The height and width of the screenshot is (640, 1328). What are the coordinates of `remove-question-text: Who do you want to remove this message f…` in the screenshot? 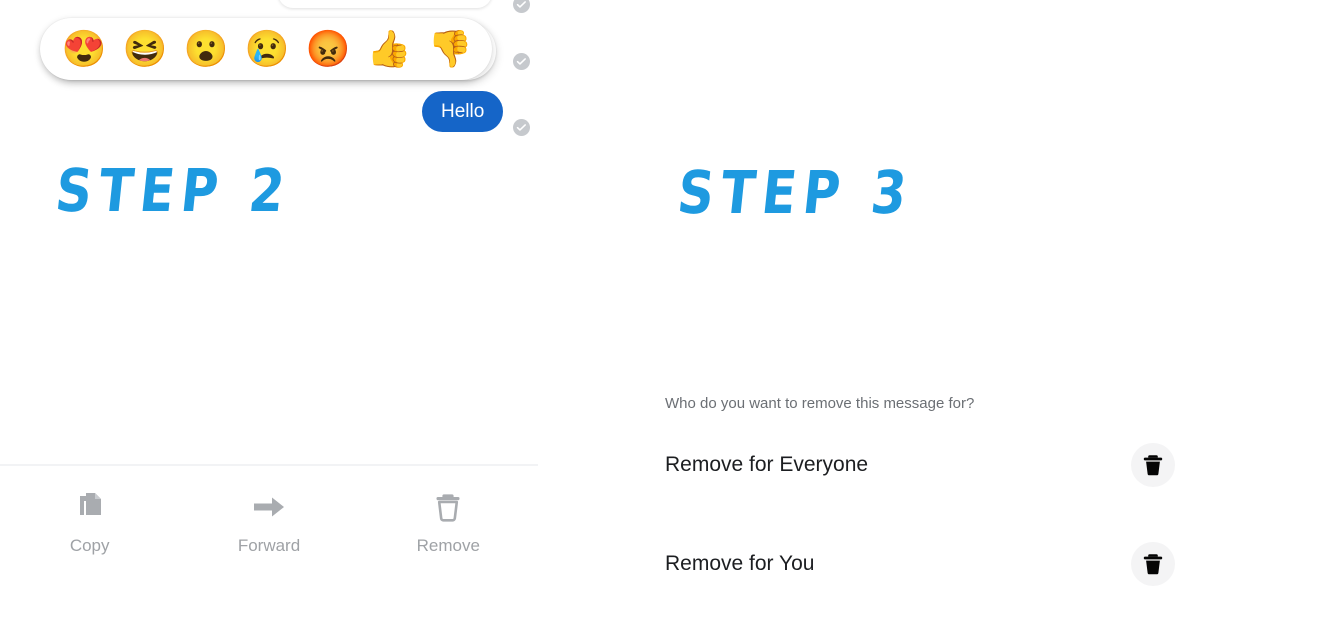 It's located at (820, 403).